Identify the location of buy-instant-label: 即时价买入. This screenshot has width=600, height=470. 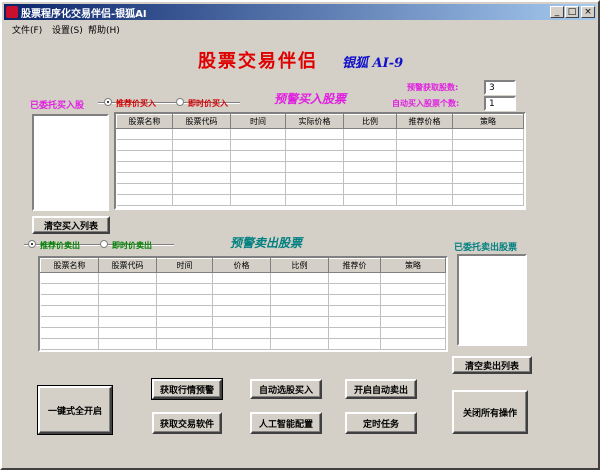
(208, 103).